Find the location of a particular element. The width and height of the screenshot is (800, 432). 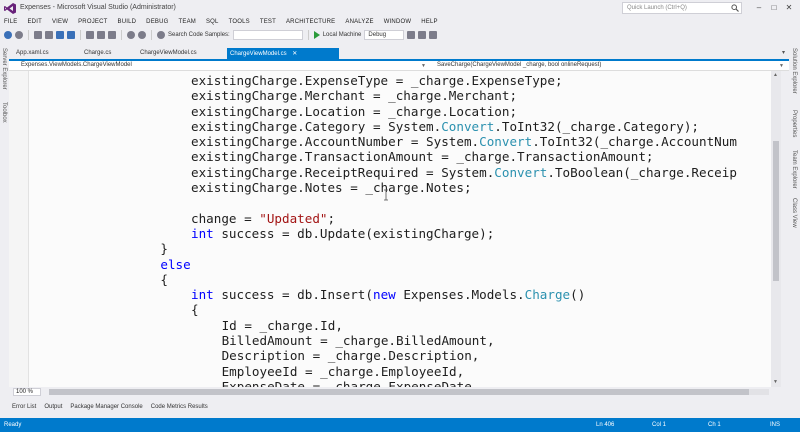

search-code-samples-input is located at coordinates (267, 35).